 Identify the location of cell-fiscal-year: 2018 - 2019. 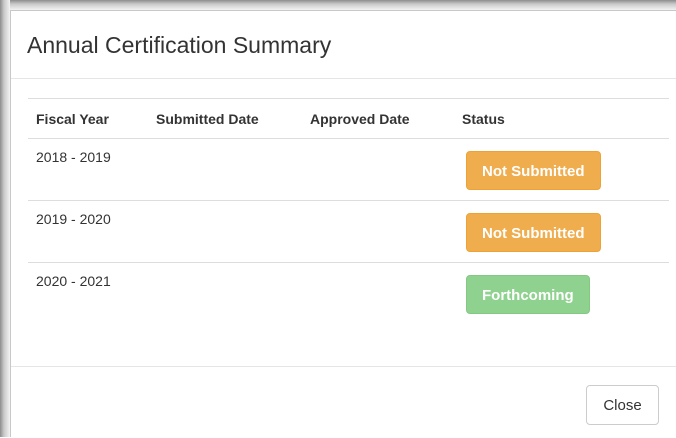
(88, 169).